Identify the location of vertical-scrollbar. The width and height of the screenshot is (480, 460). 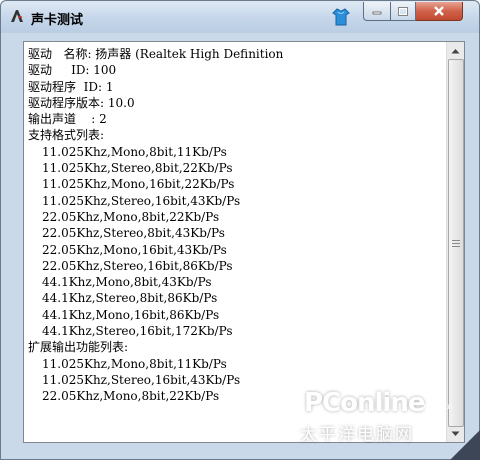
(455, 242).